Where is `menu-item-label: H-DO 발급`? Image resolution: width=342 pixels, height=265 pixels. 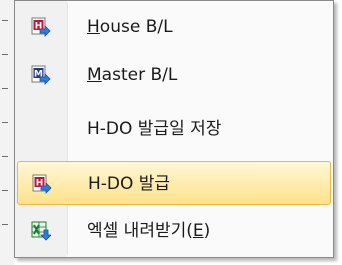 menu-item-label: H-DO 발급 is located at coordinates (129, 184).